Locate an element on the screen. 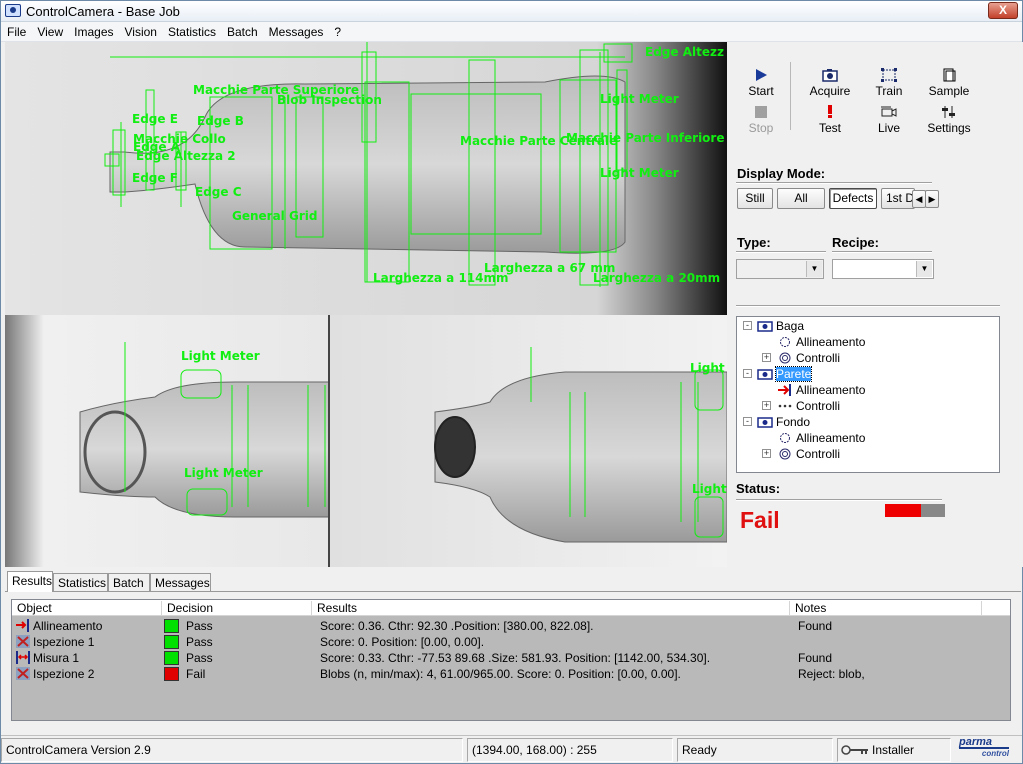 The image size is (1023, 764). menu-vision: Vision is located at coordinates (140, 30).